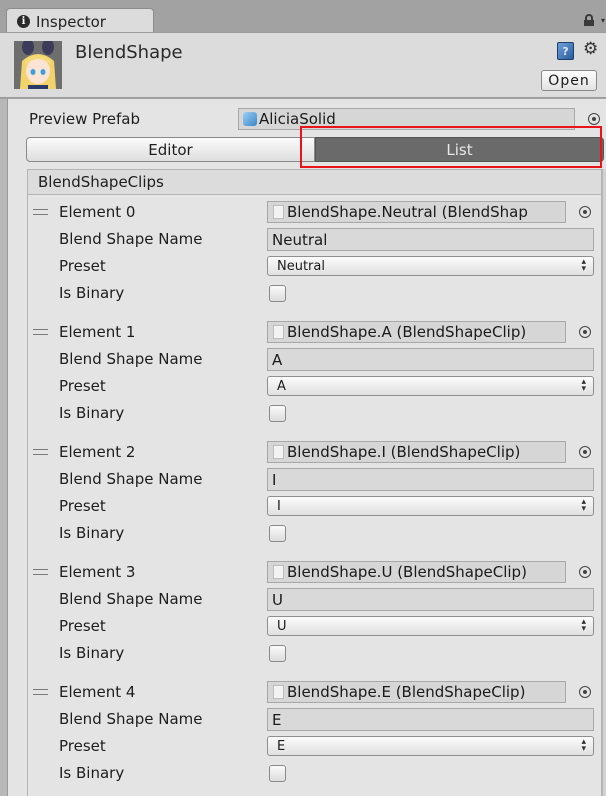 The height and width of the screenshot is (796, 606). I want to click on clip-object-field: BlendShape.A (BlendShapeClip), so click(416, 332).